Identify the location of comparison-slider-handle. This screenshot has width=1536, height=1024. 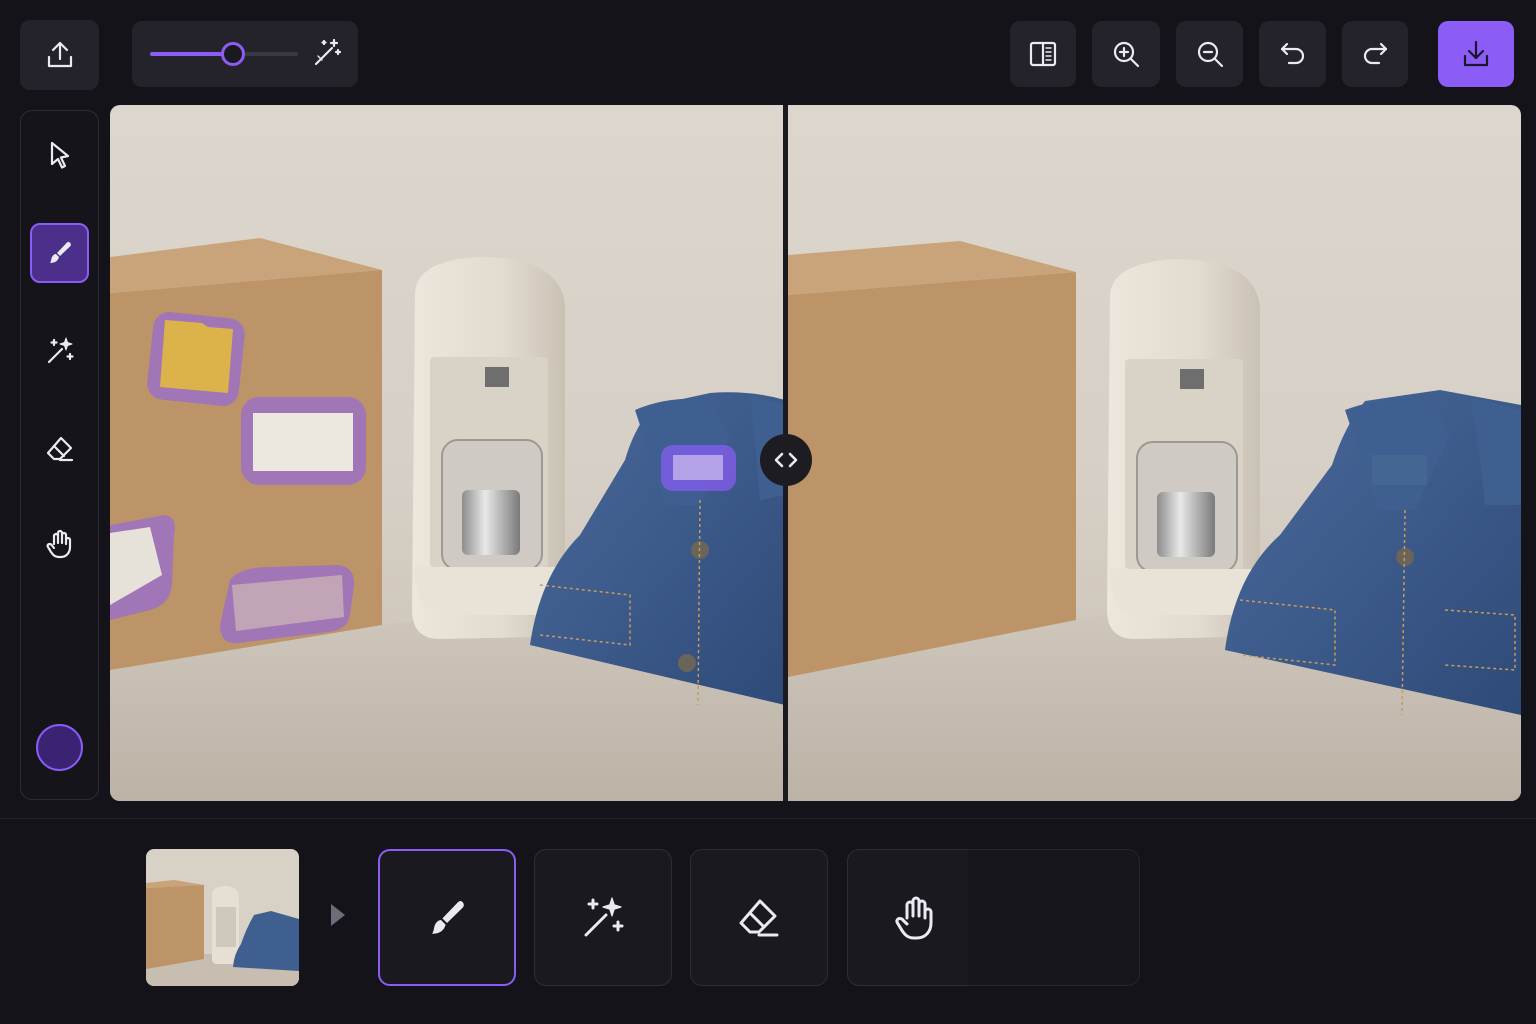
(786, 460).